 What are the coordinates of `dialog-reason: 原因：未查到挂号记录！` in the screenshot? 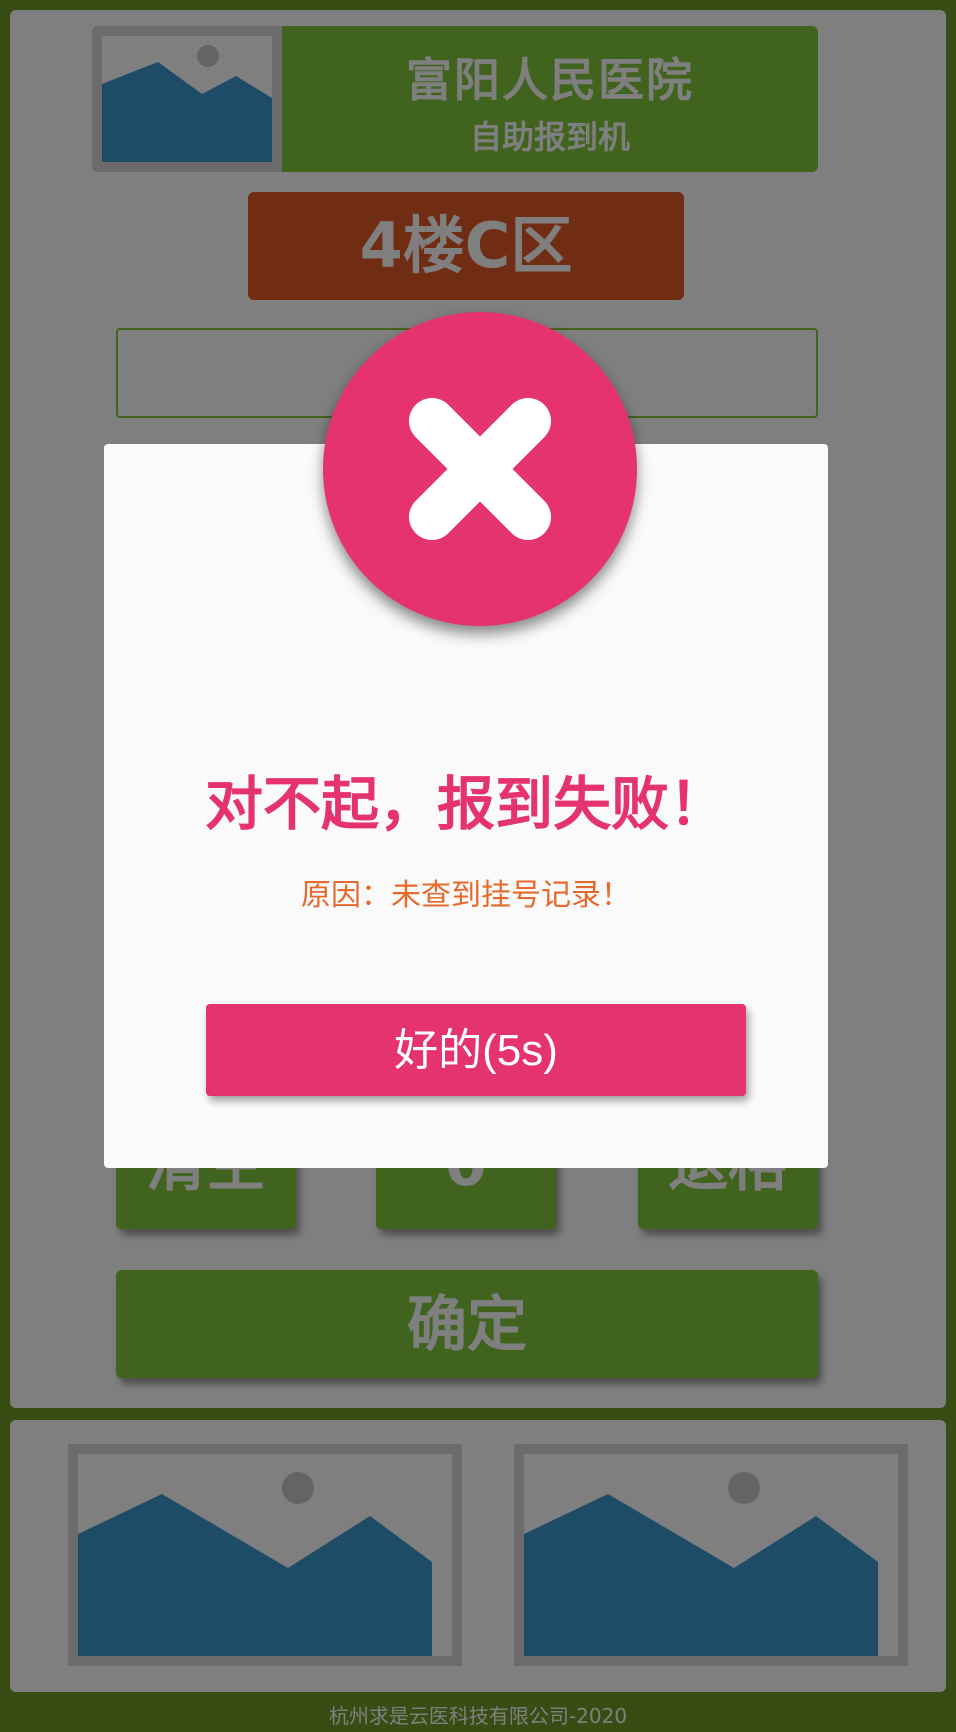 It's located at (466, 895).